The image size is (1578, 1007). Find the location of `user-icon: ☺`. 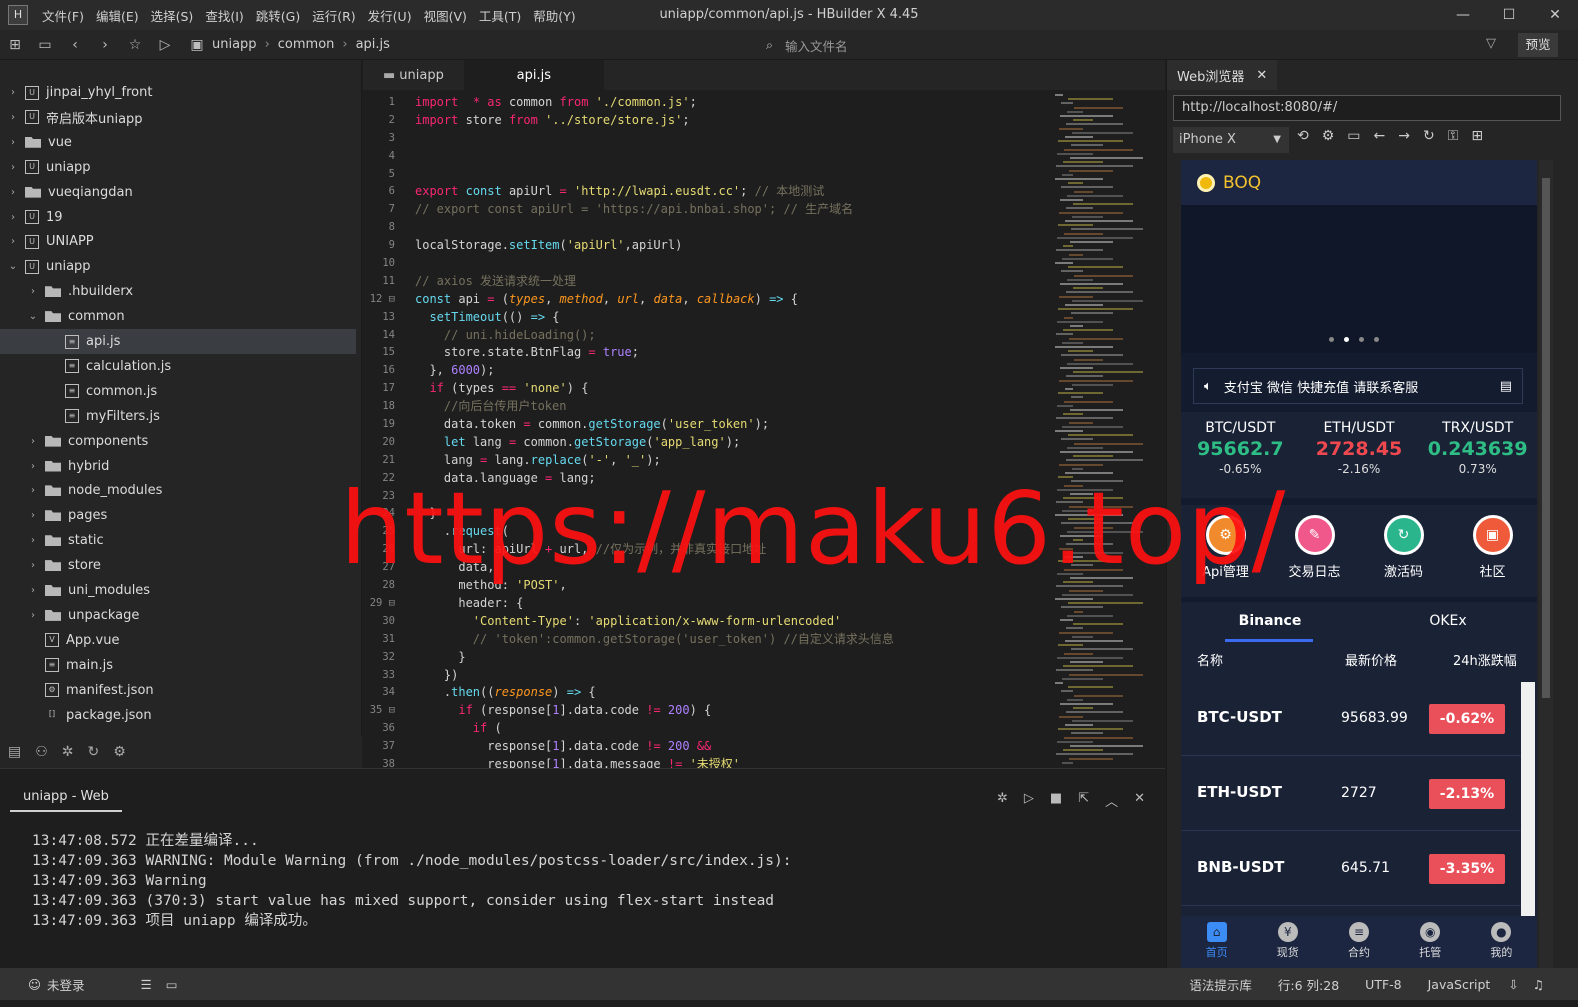

user-icon: ☺ is located at coordinates (34, 984).